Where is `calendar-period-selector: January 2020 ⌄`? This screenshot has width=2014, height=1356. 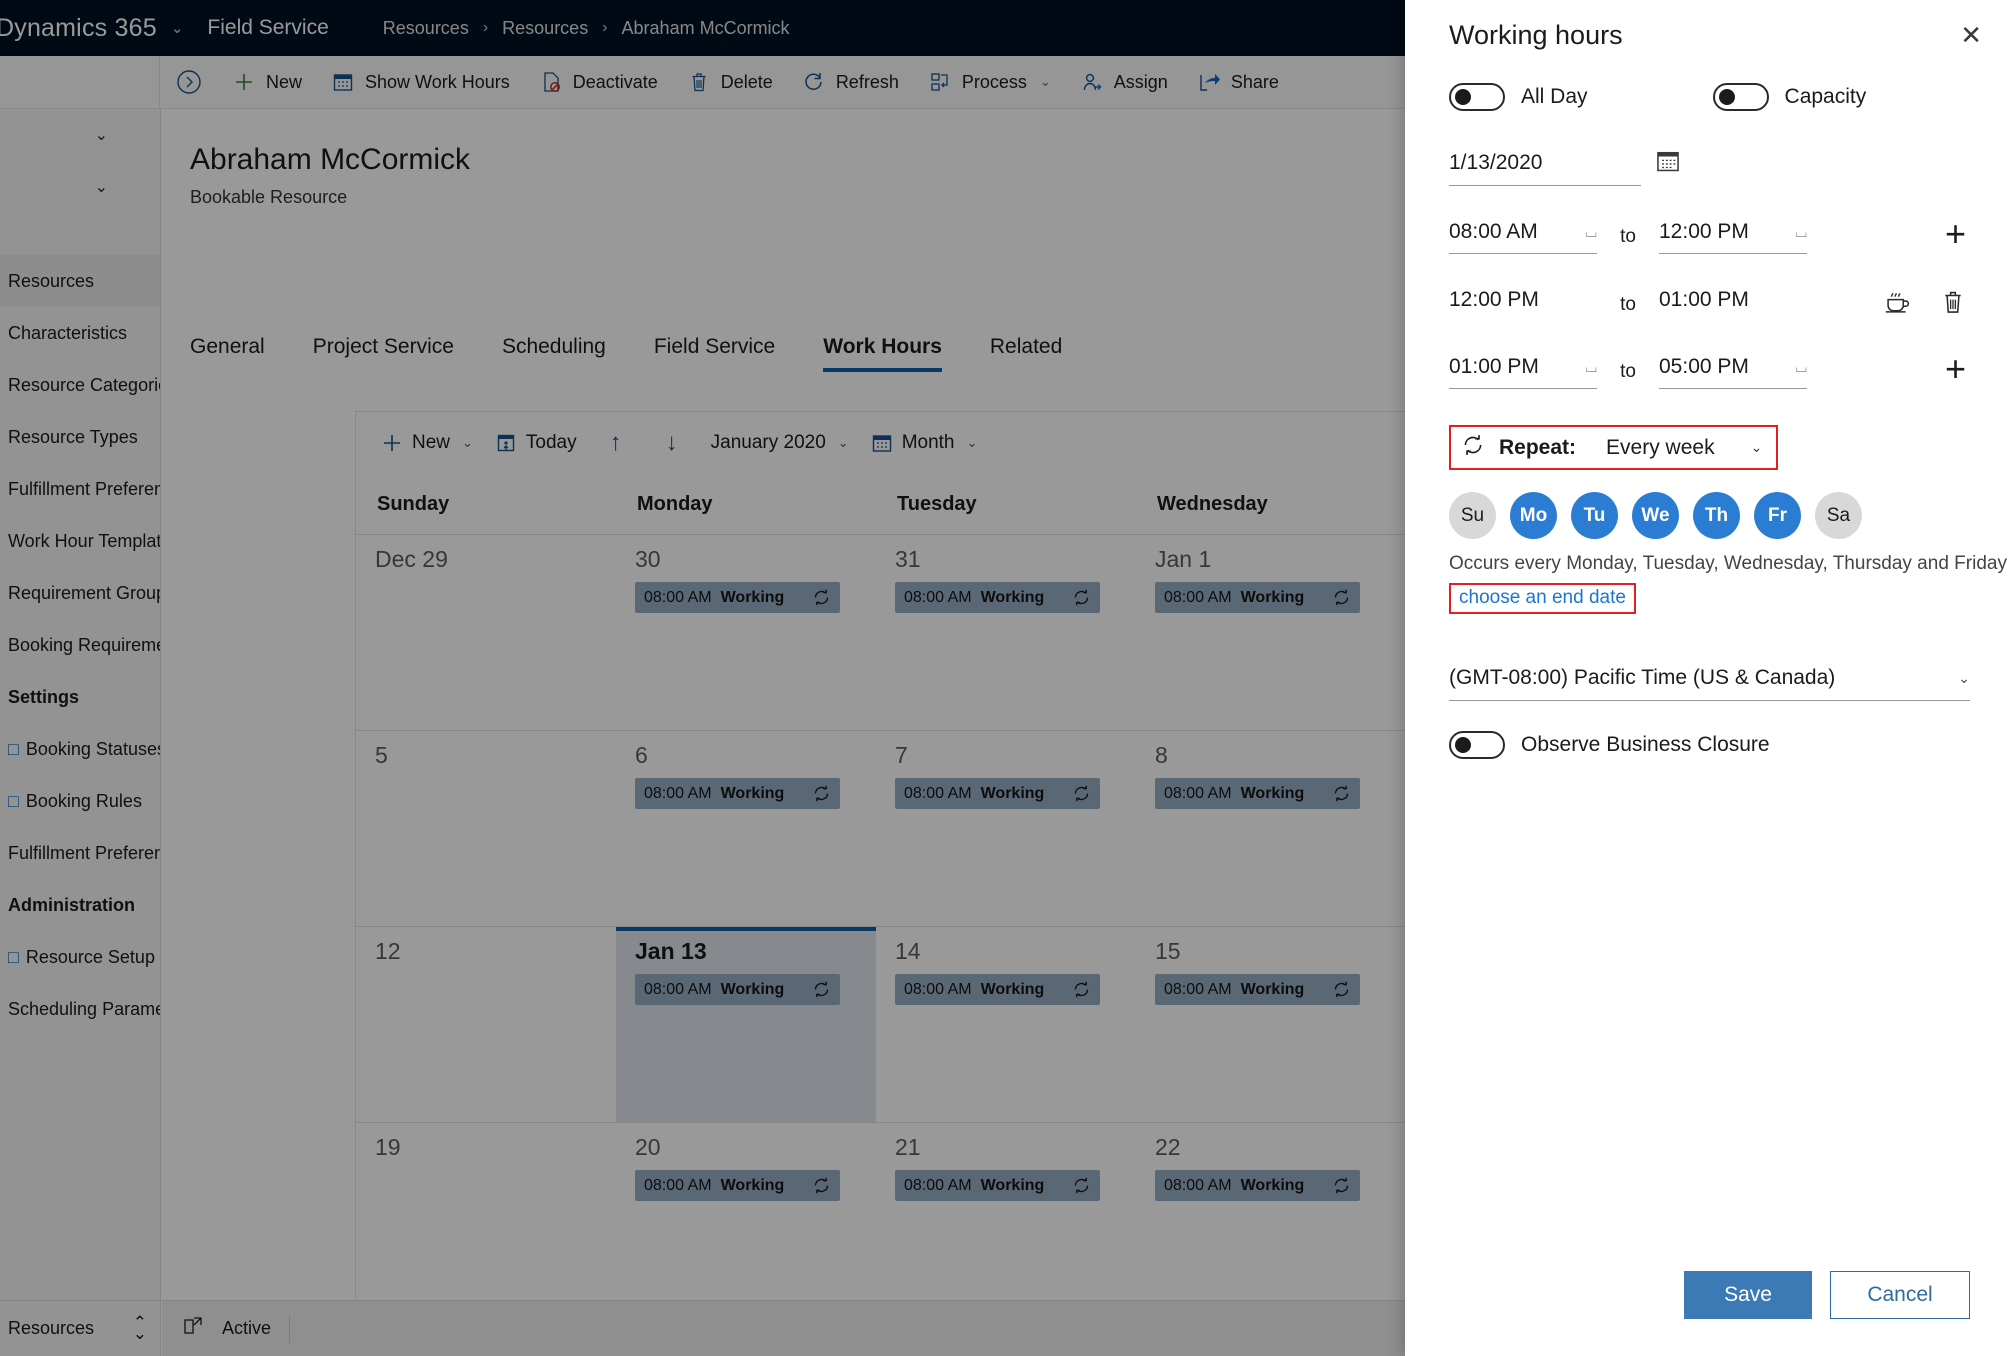 calendar-period-selector: January 2020 ⌄ is located at coordinates (780, 443).